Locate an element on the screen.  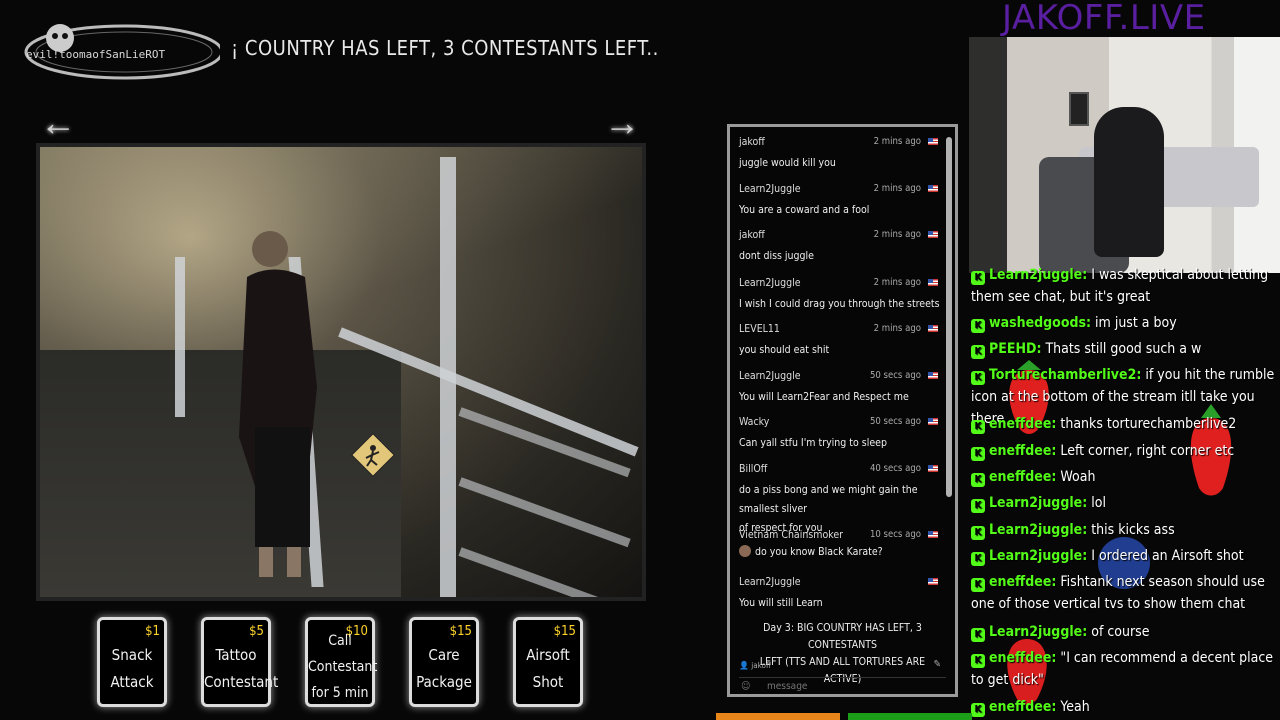
chat-input-placeholder: message is located at coordinates (787, 686).